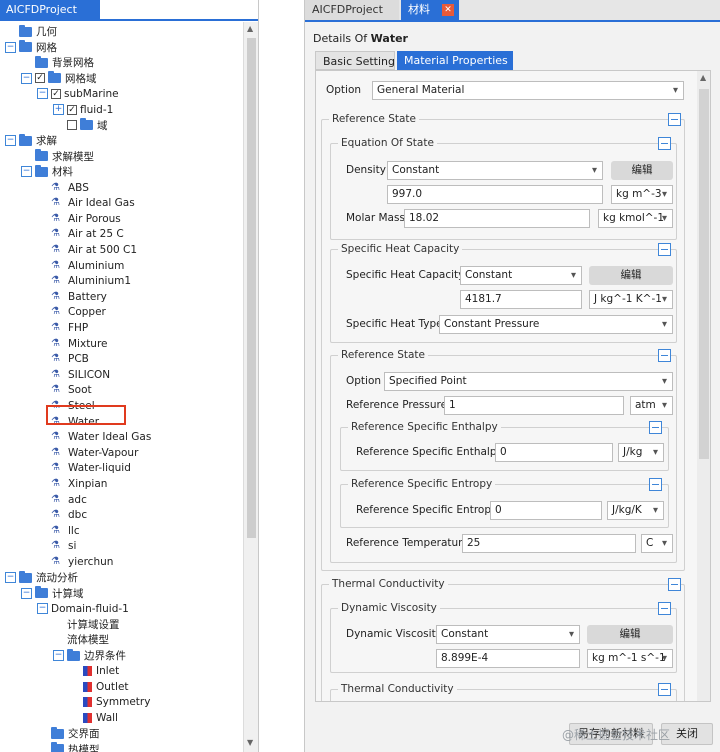  What do you see at coordinates (70, 359) in the screenshot?
I see `tree-item: ⚗ PCB` at bounding box center [70, 359].